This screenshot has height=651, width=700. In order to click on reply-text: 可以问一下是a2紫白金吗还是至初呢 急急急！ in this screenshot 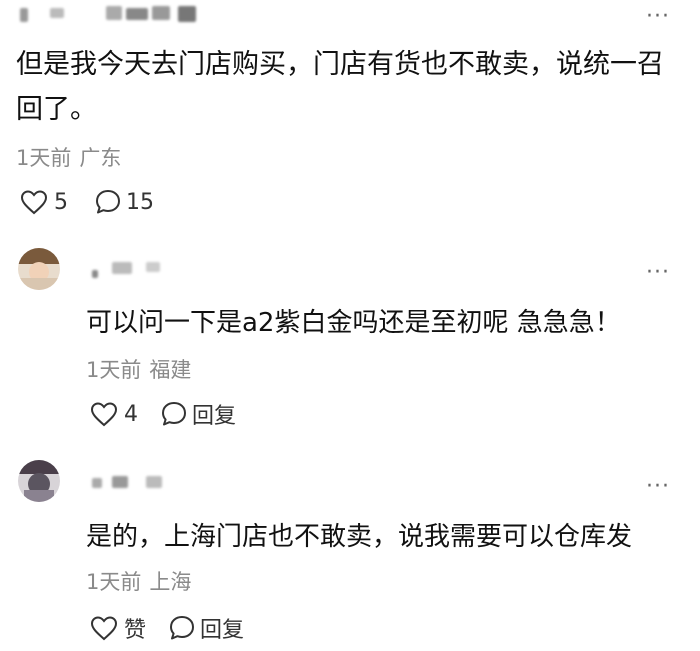, I will do `click(353, 323)`.